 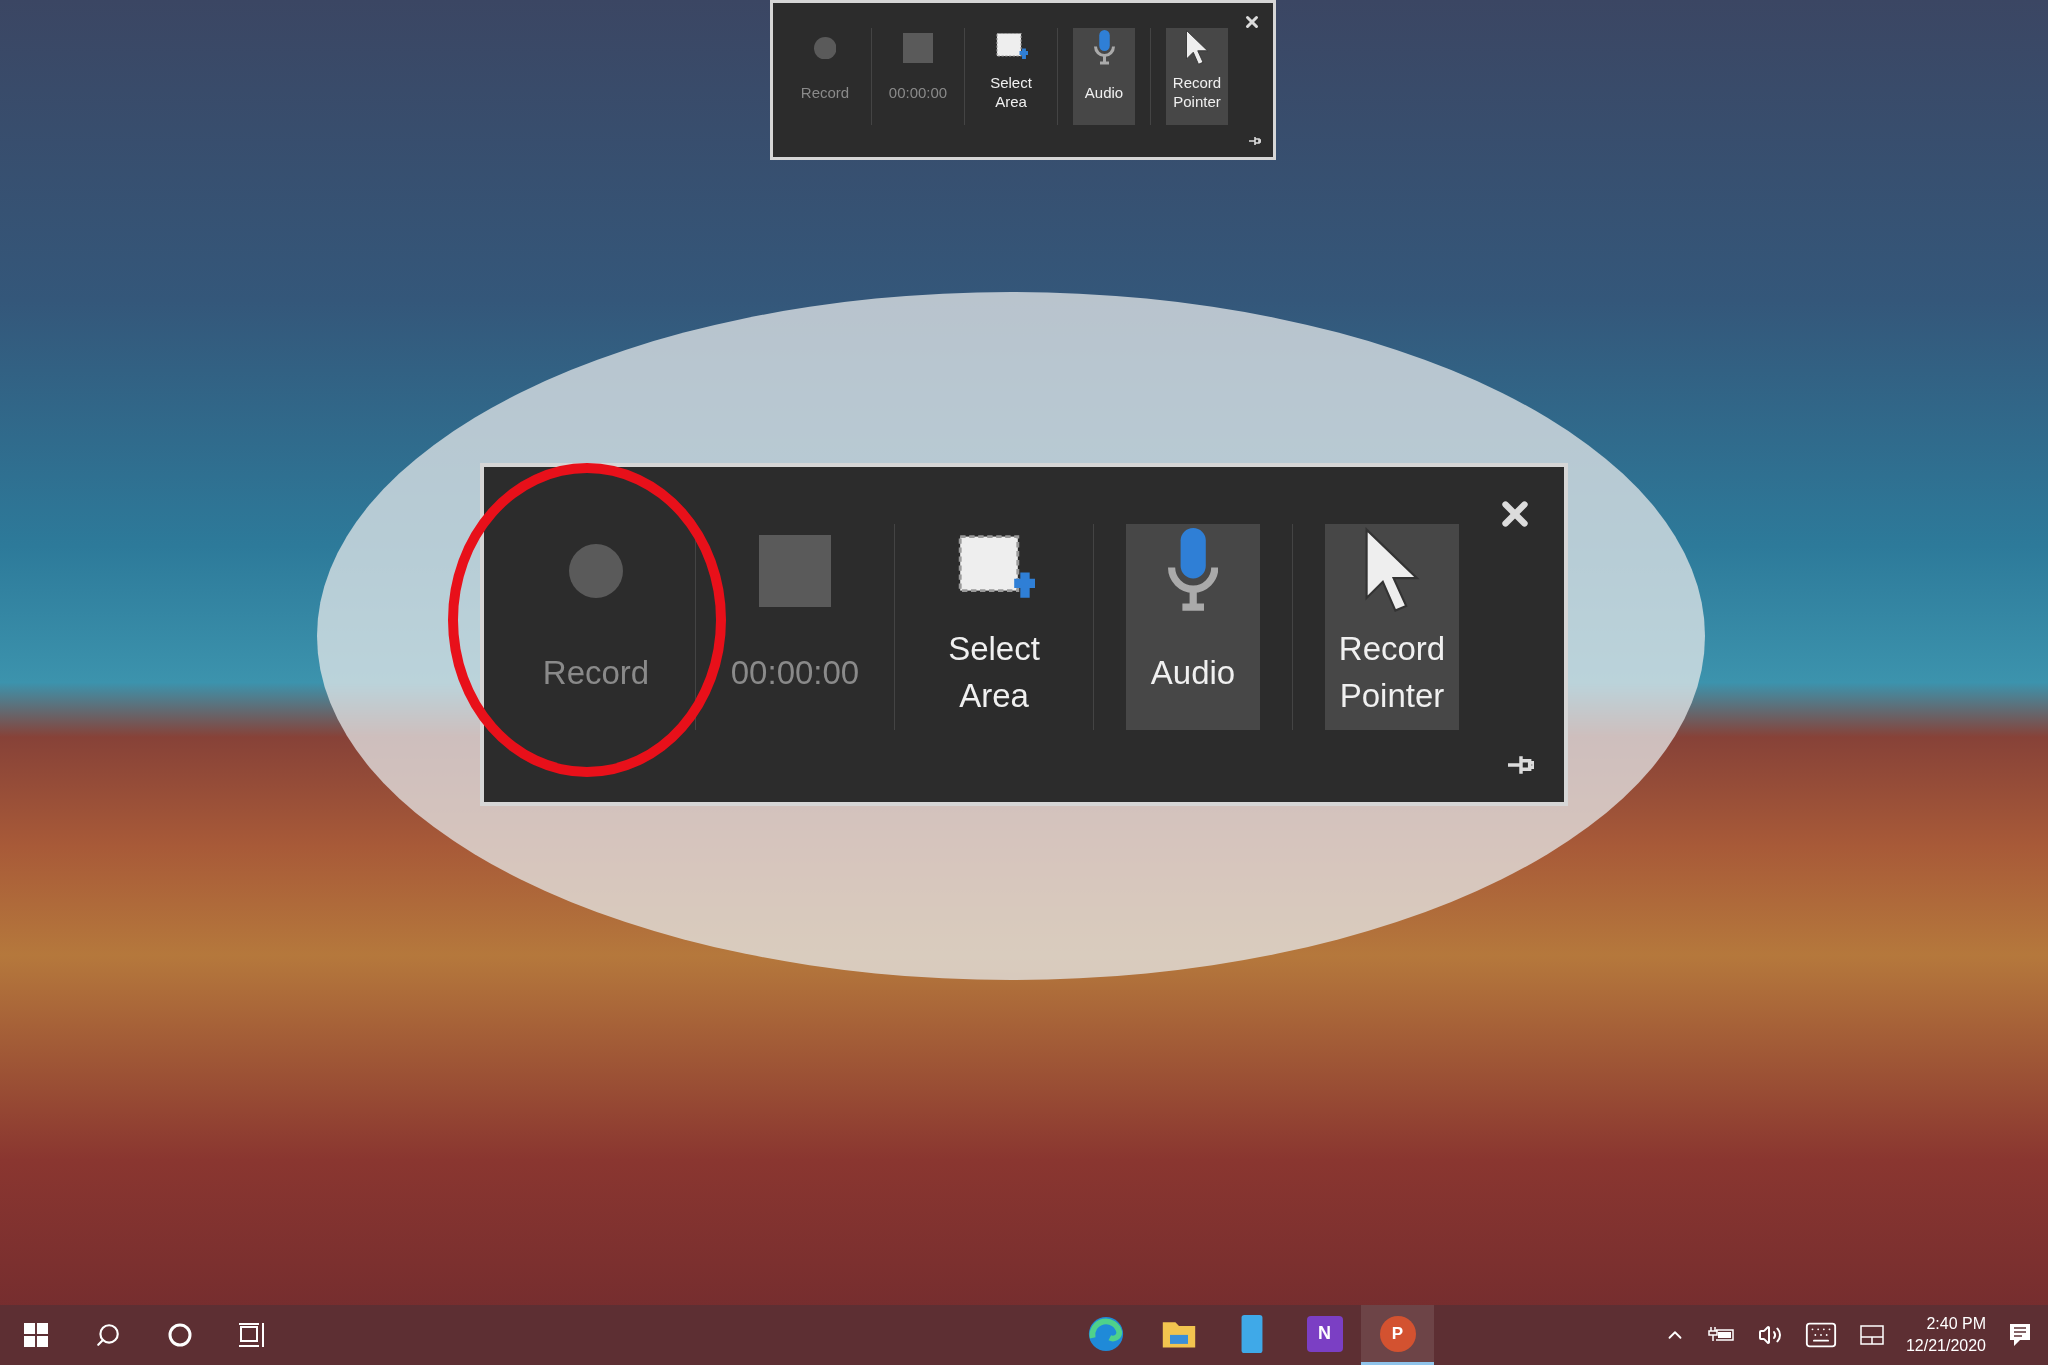 I want to click on touchpad-icon, so click(x=1871, y=1335).